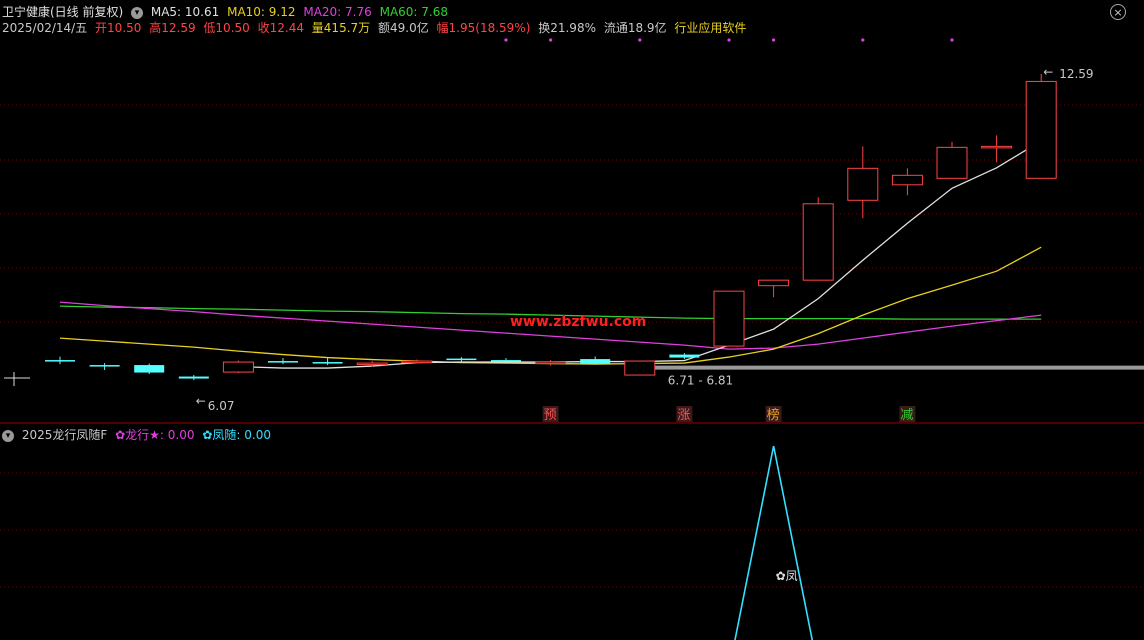  I want to click on level-label: 6.71 - 6.81, so click(700, 381).